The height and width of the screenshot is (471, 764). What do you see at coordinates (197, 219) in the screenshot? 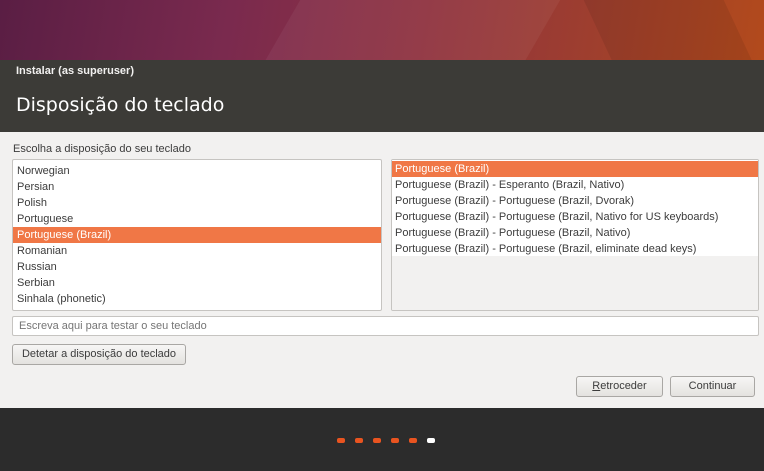
I see `layout-list-item: Portuguese` at bounding box center [197, 219].